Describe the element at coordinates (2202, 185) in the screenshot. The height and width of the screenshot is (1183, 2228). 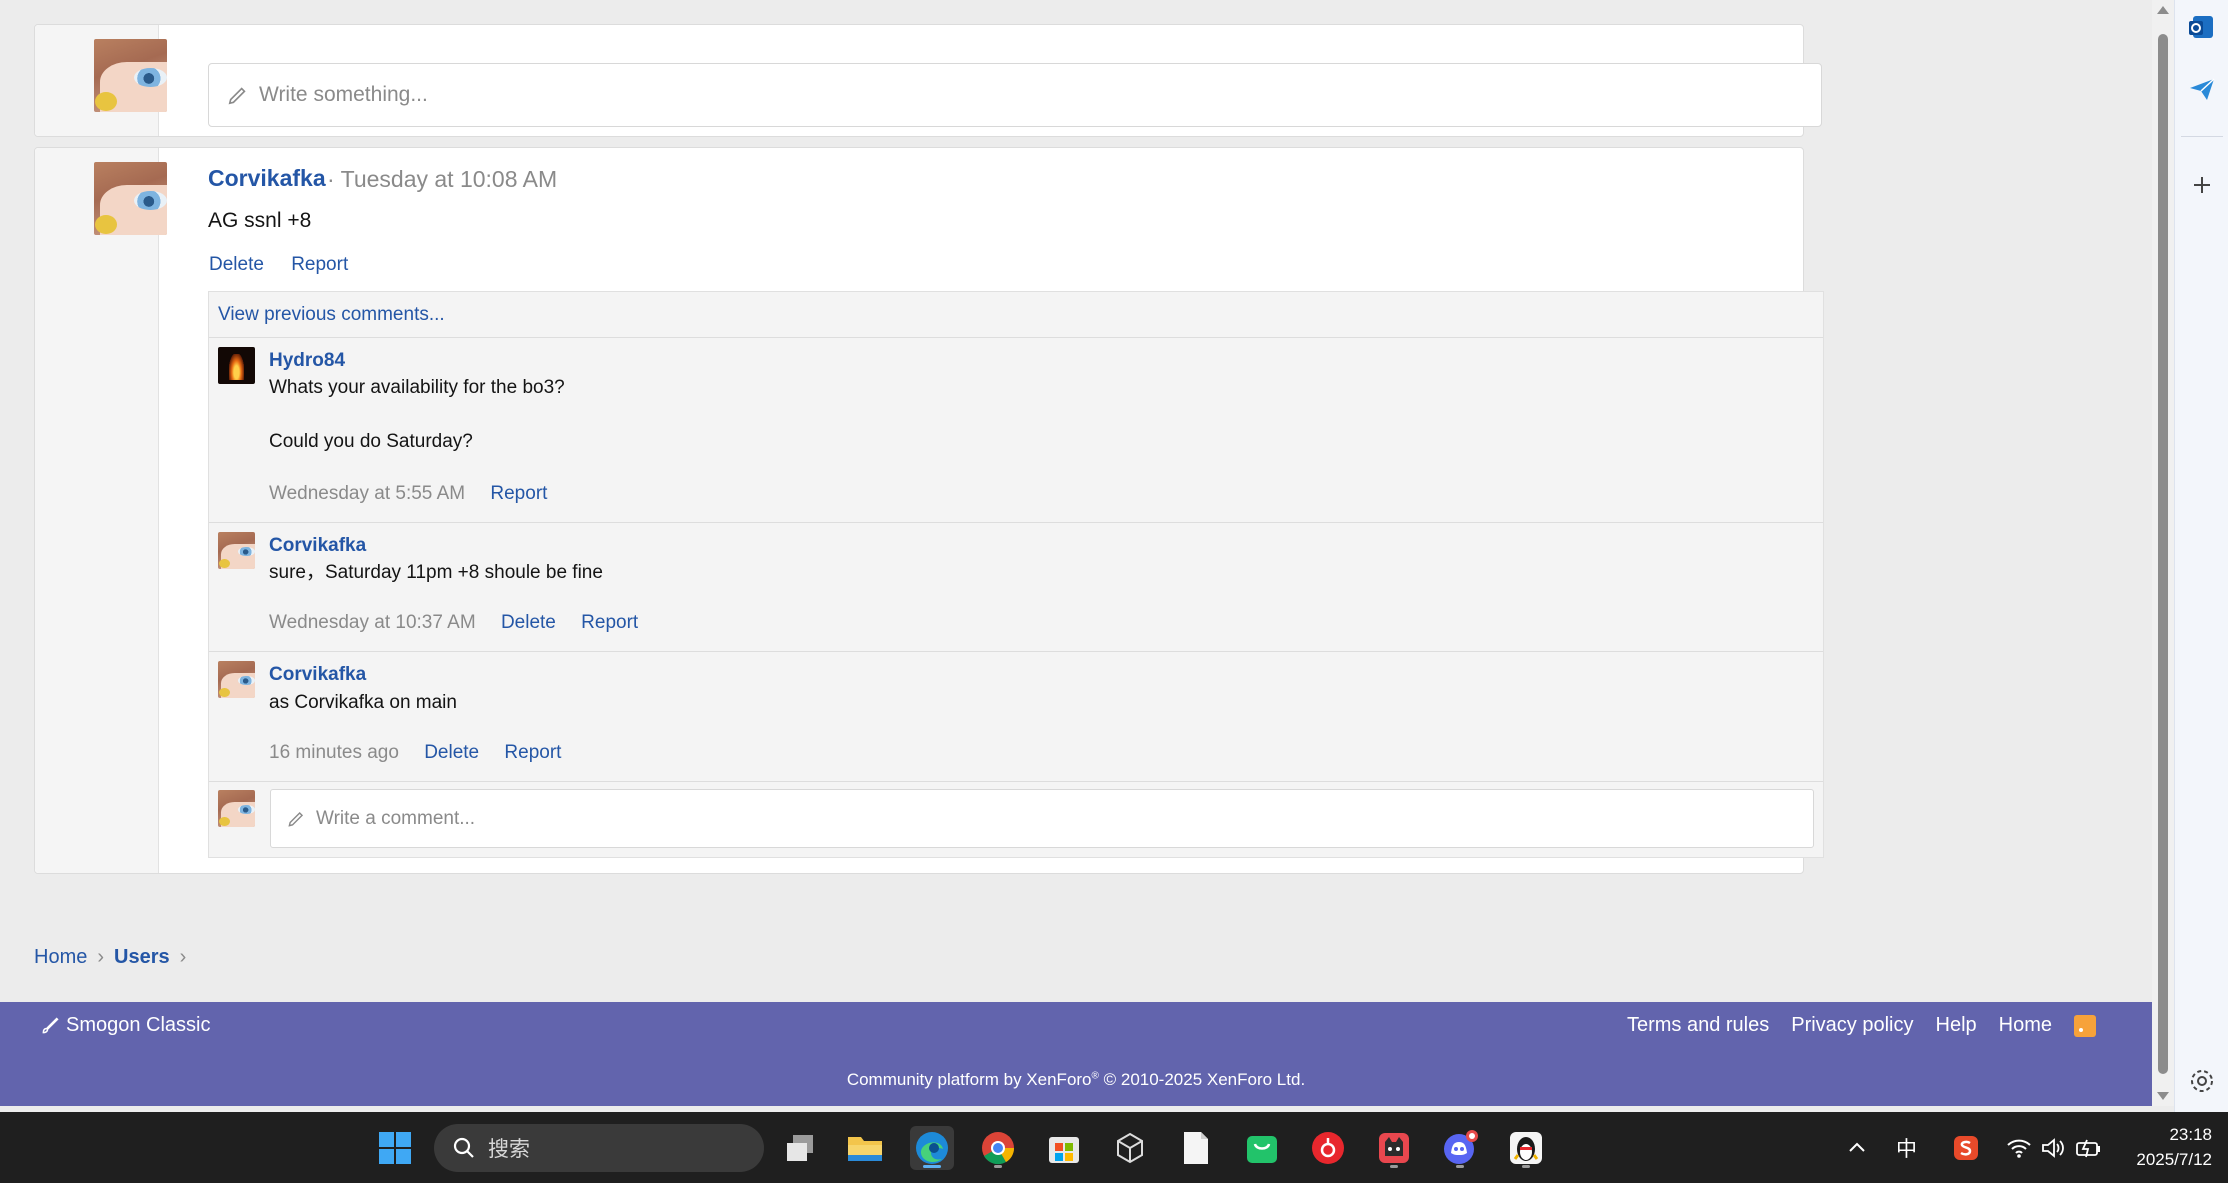
I see `add-icon` at that location.